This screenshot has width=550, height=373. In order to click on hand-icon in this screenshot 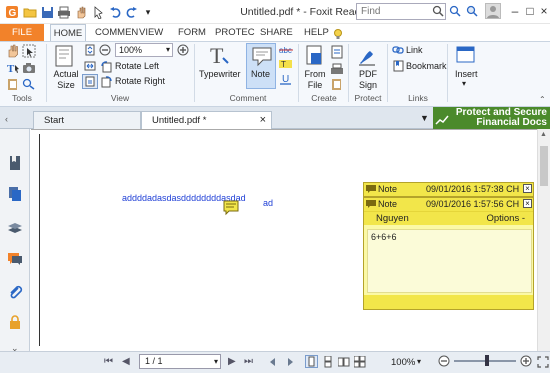, I will do `click(13, 51)`.